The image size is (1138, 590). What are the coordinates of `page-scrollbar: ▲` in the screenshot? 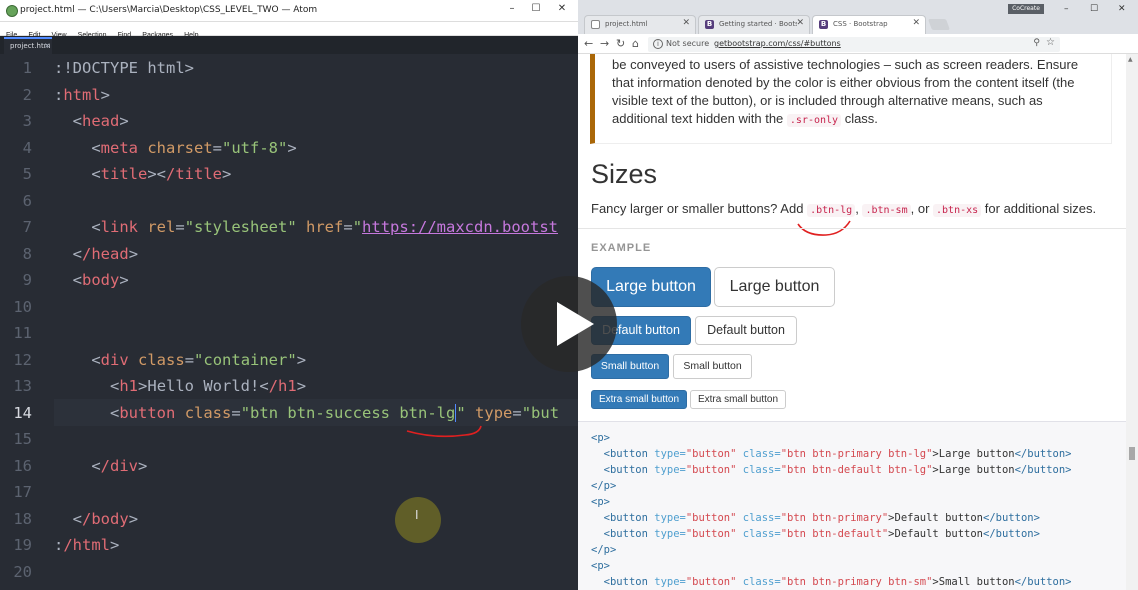 It's located at (1132, 322).